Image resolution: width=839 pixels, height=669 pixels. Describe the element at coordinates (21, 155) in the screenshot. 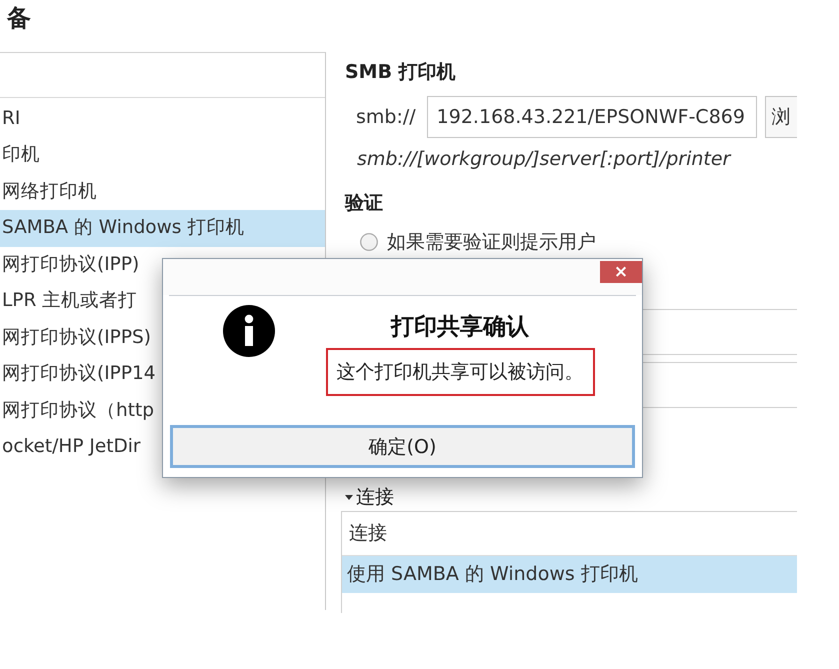

I see `device-type-item: 印机` at that location.